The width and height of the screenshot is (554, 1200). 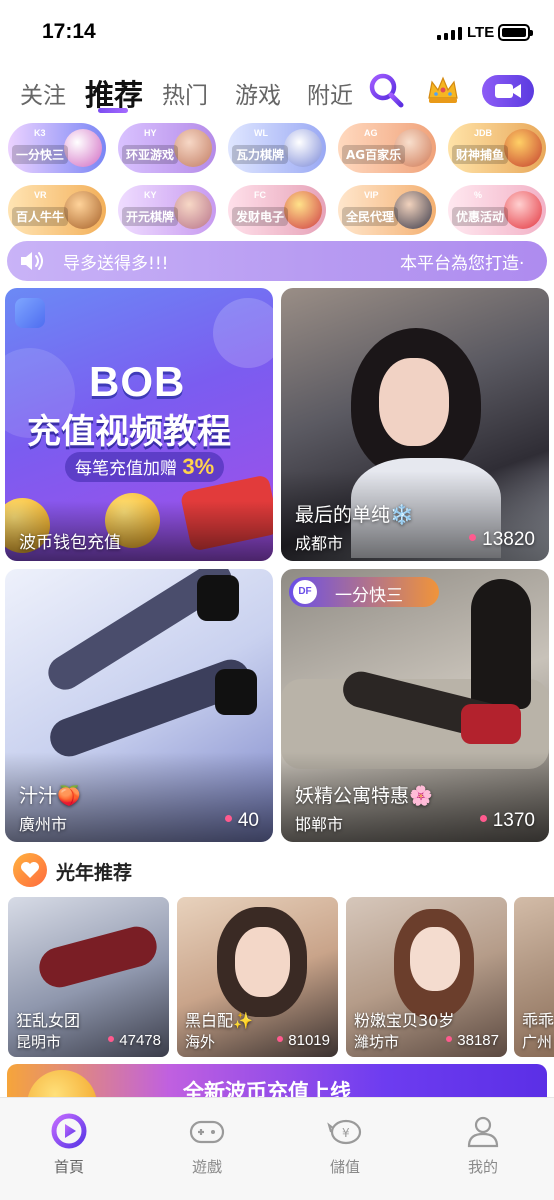 What do you see at coordinates (426, 977) in the screenshot?
I see `recommend-card: 粉嫩宝贝30岁 濰坊市 38187` at bounding box center [426, 977].